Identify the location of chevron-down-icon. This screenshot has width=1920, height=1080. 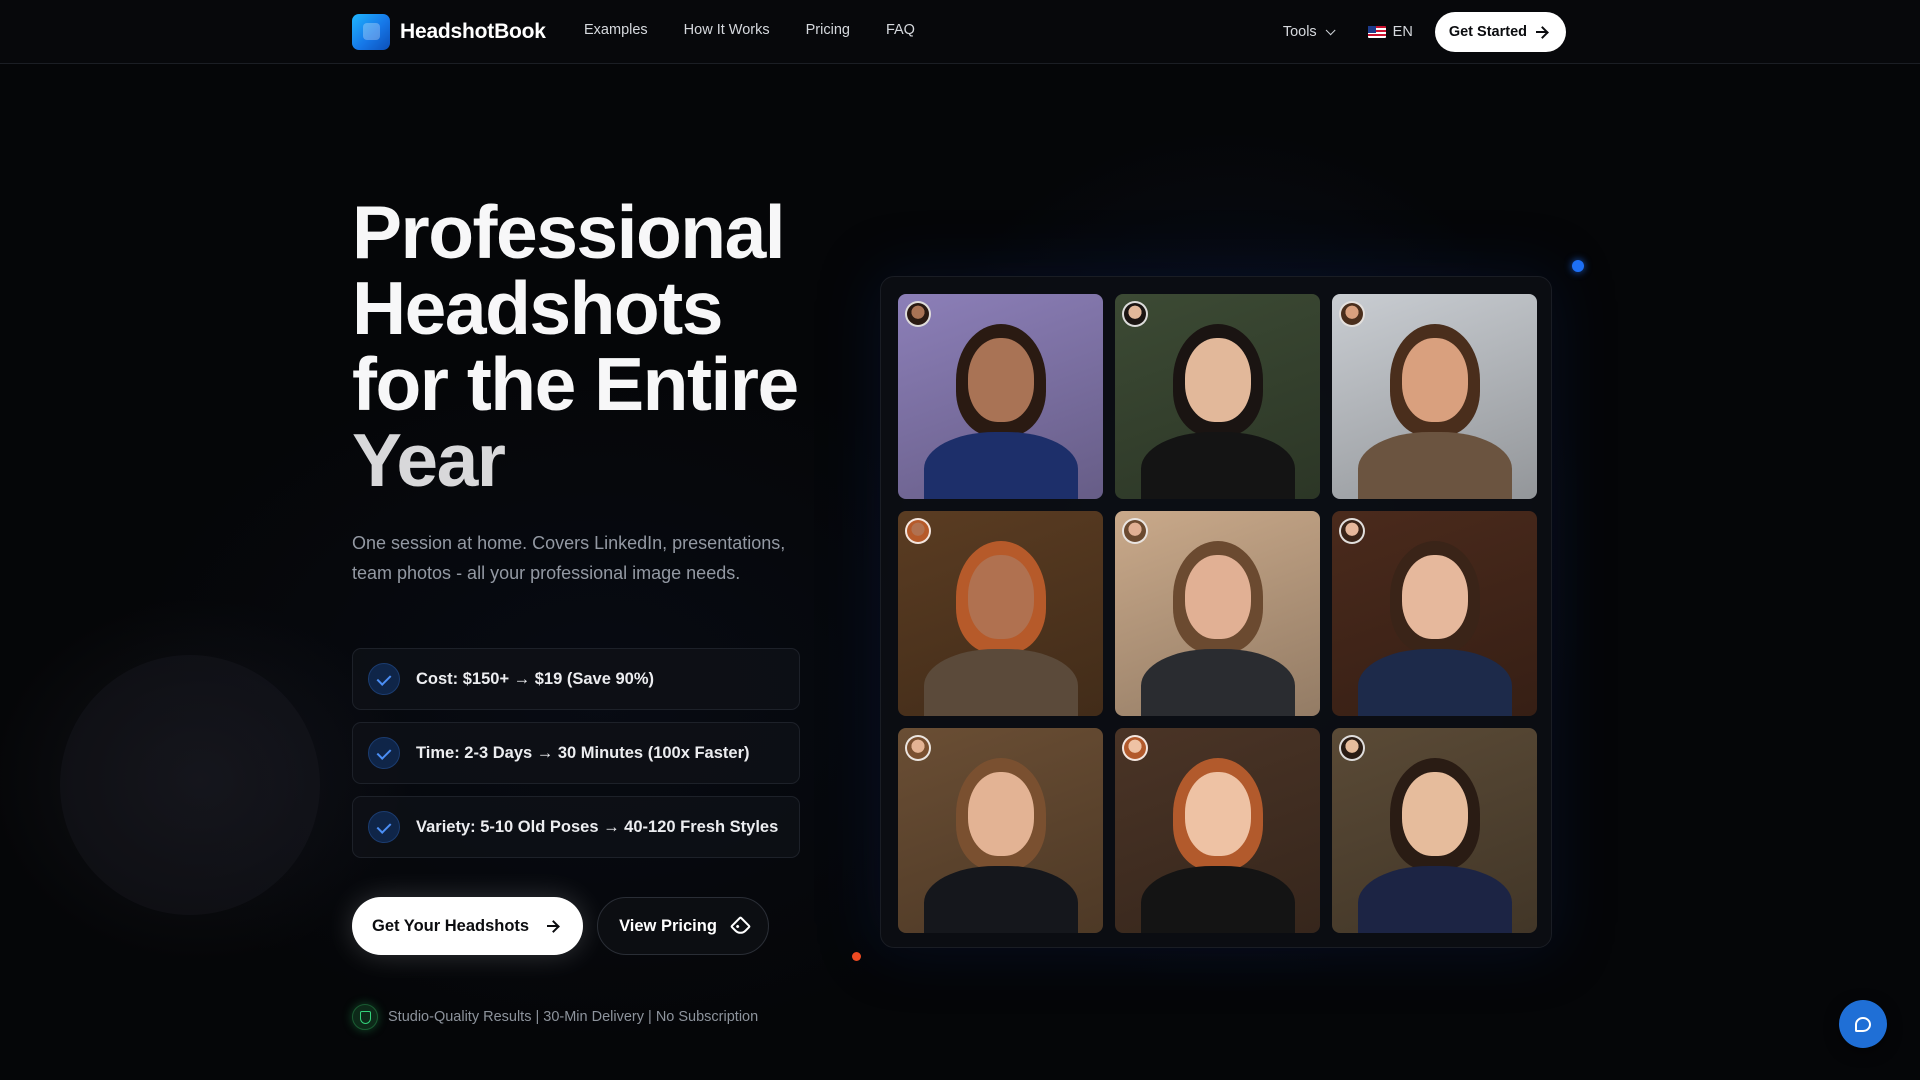
(1330, 29).